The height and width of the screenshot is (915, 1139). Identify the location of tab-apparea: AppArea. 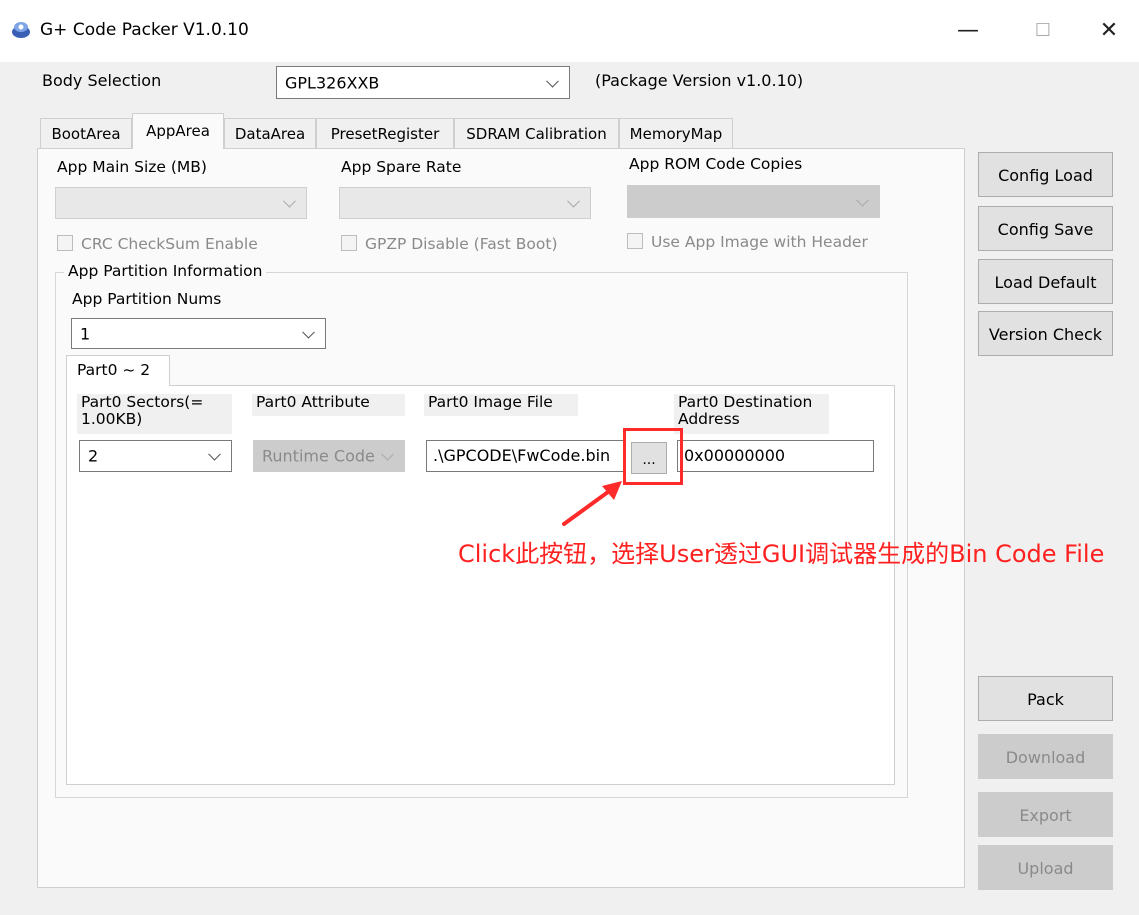
(178, 131).